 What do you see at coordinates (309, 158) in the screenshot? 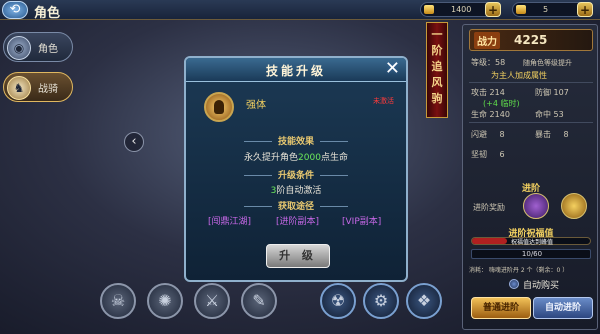
I see `effect-number: 2000` at bounding box center [309, 158].